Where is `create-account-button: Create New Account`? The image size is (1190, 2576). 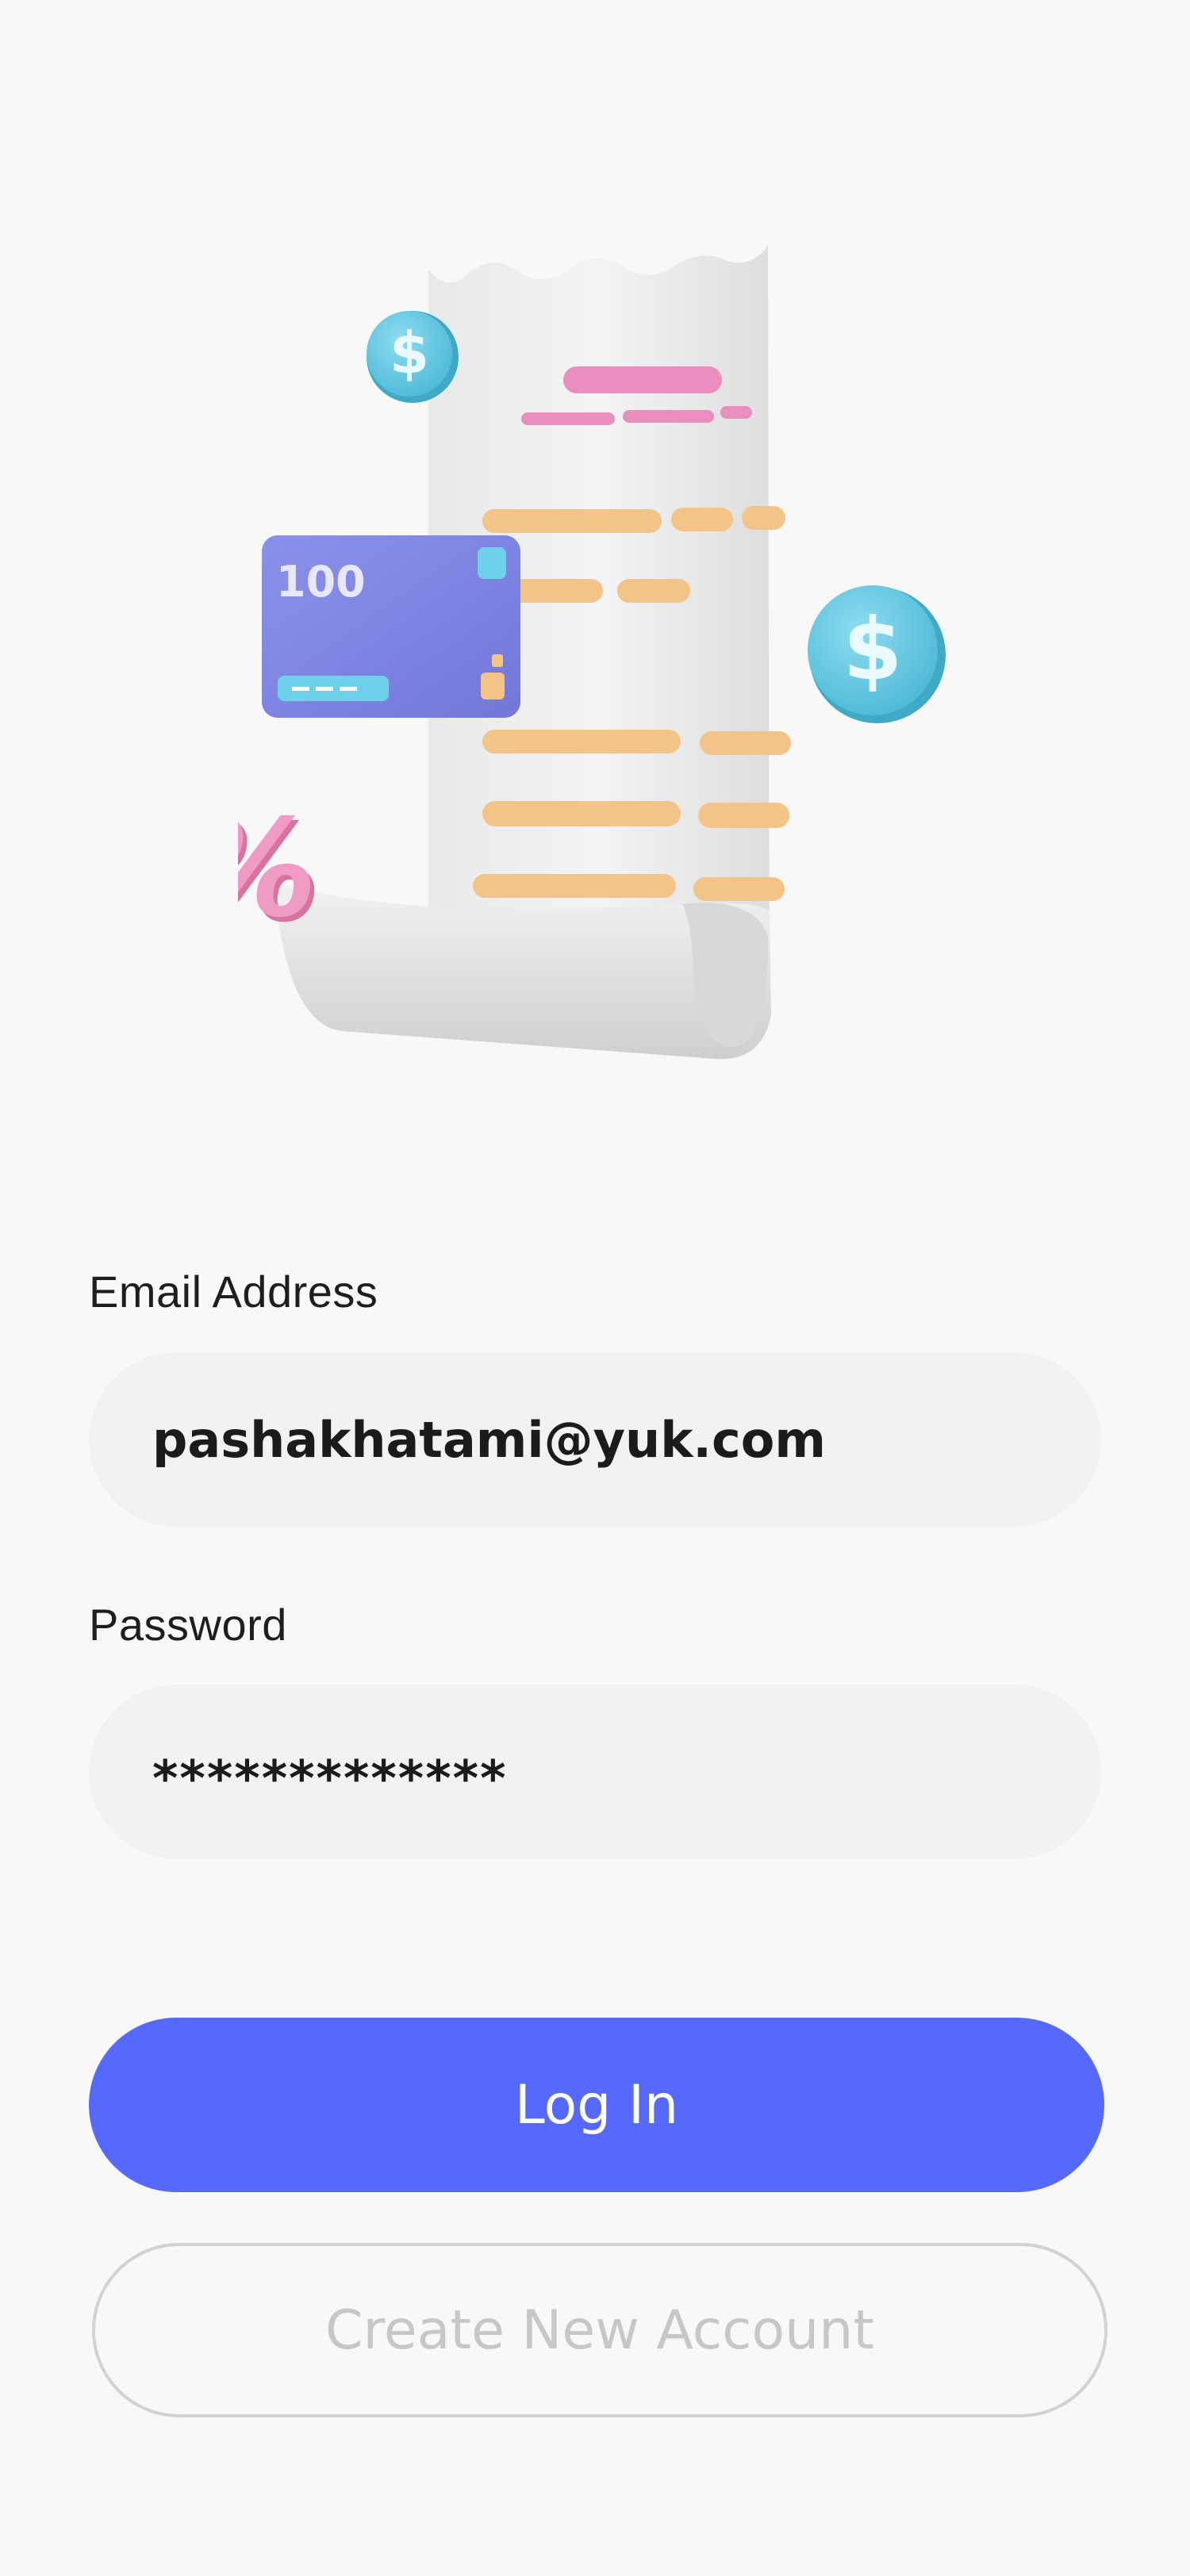
create-account-button: Create New Account is located at coordinates (599, 2330).